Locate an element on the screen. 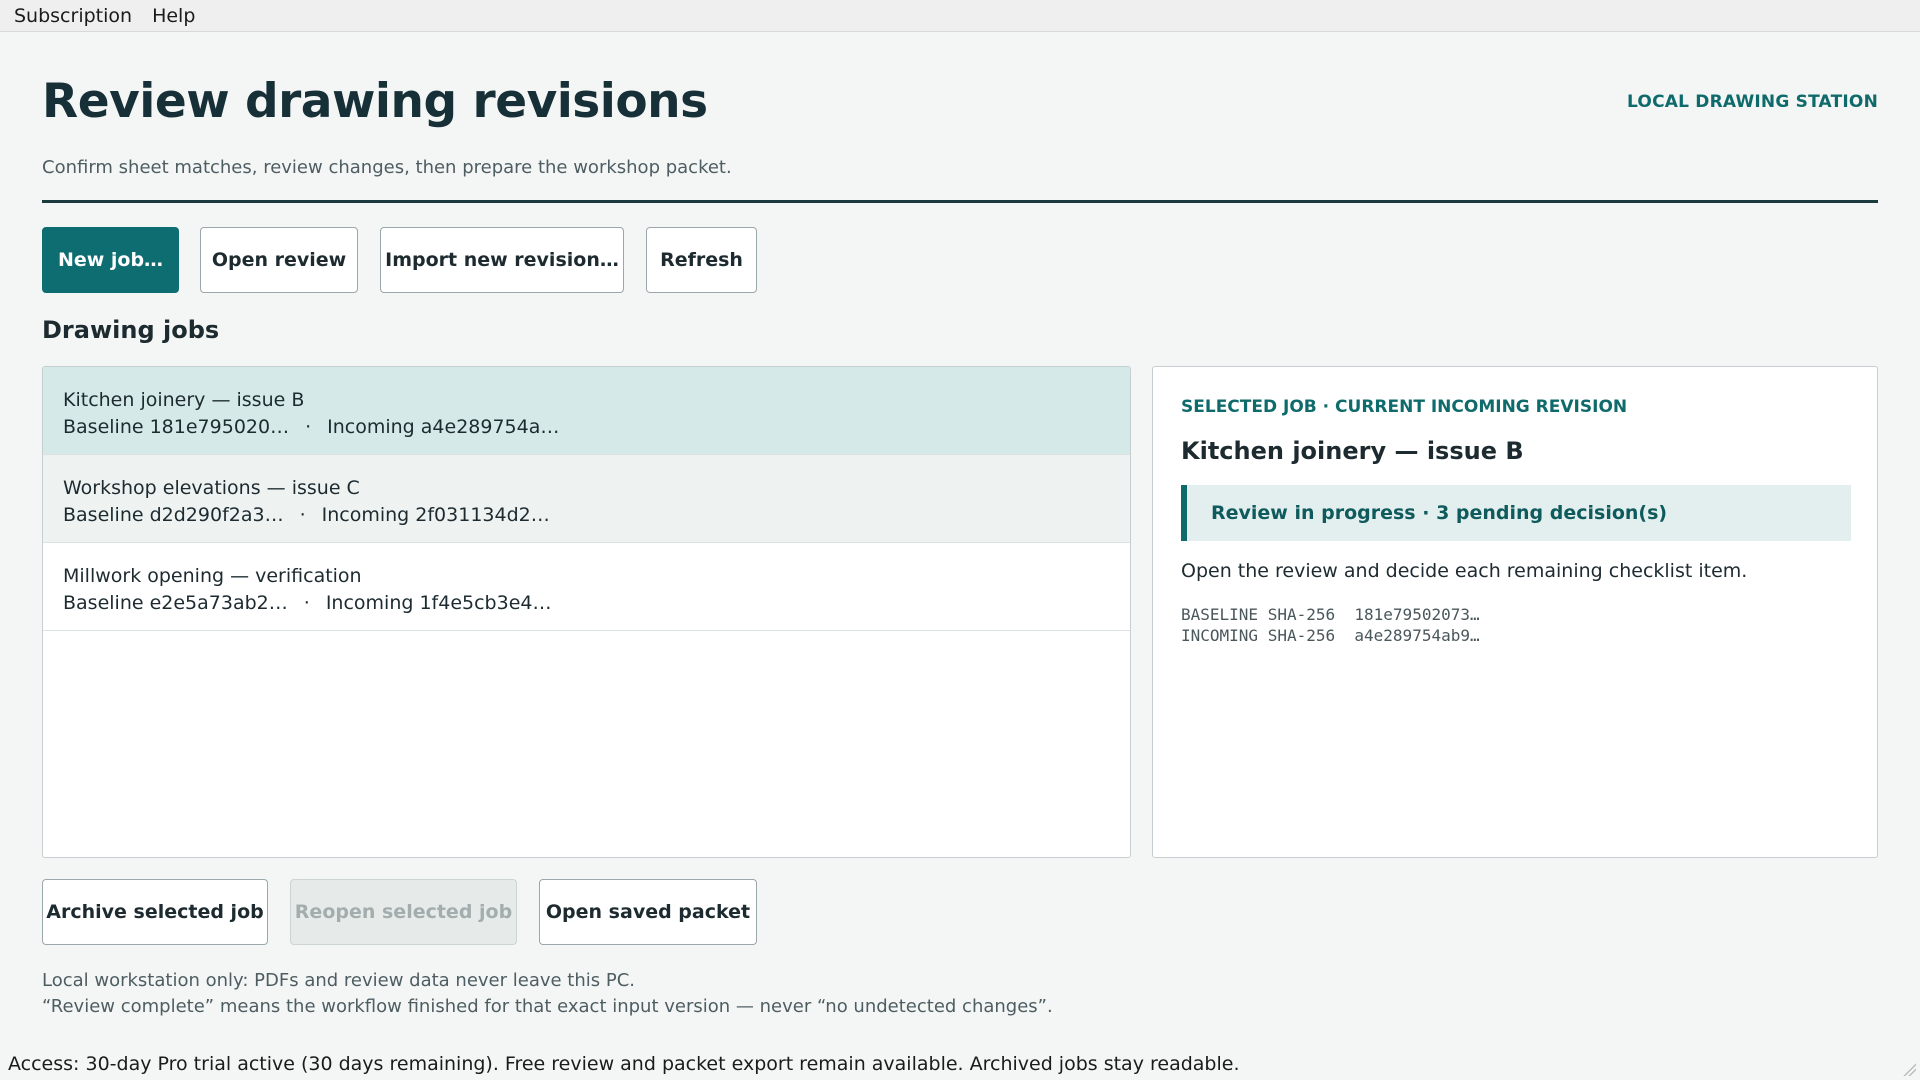 The height and width of the screenshot is (1080, 1920). open-packet-button: Open saved packet is located at coordinates (648, 912).